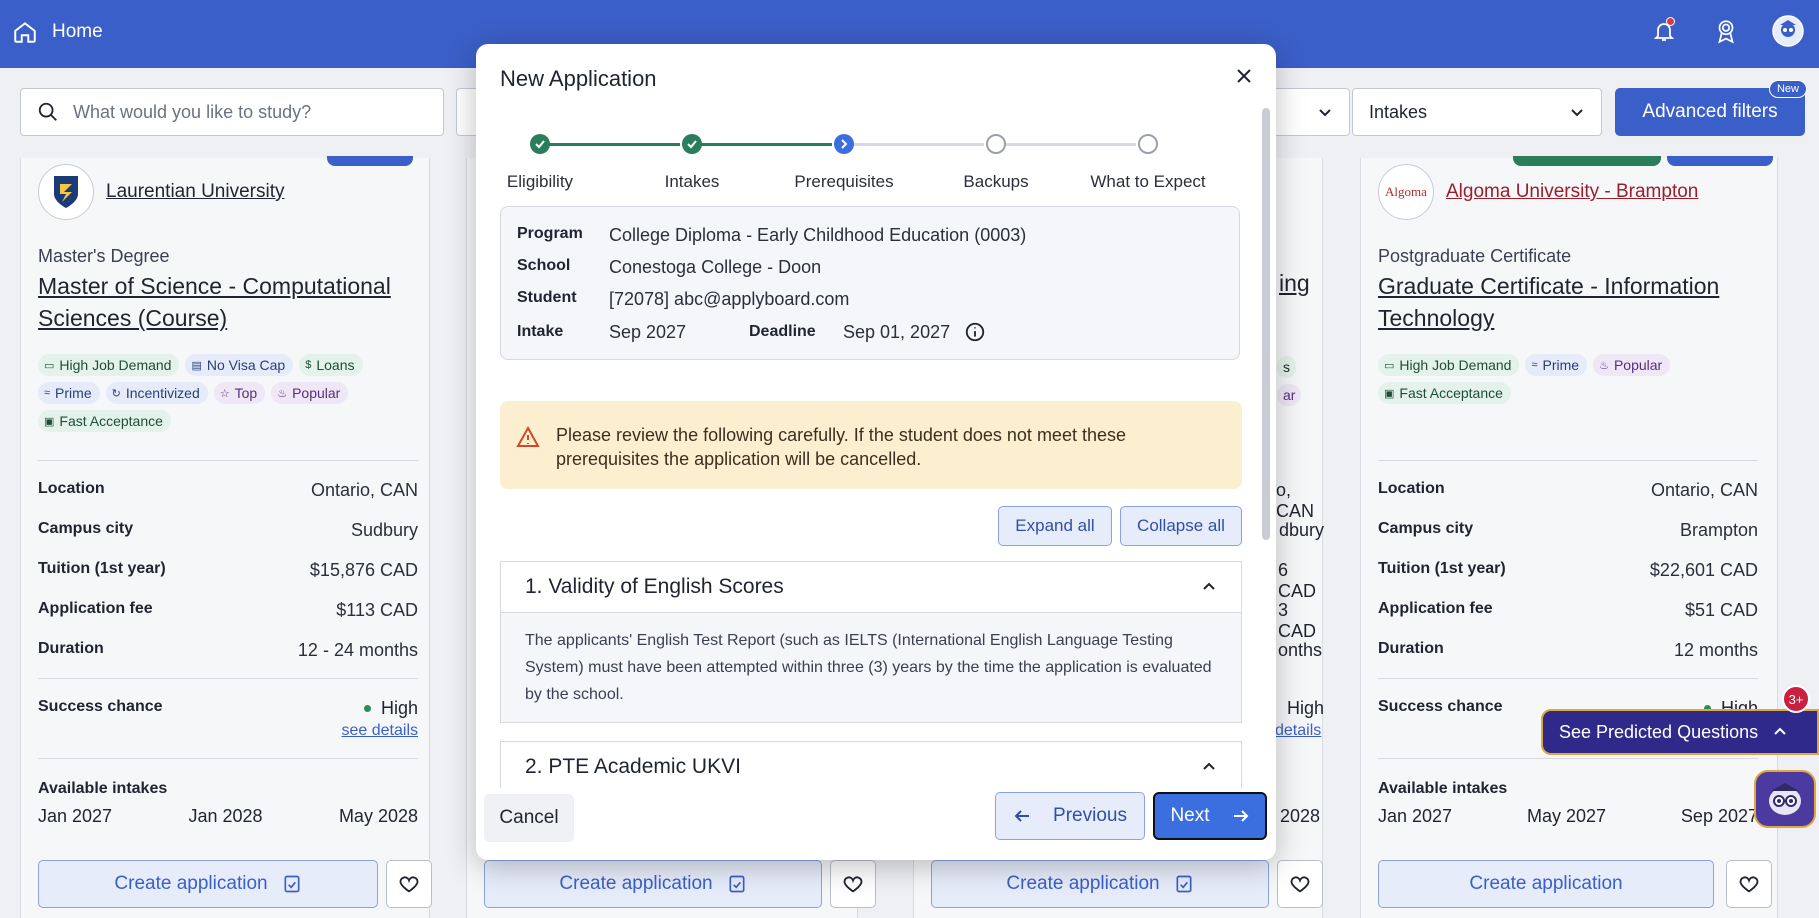 The width and height of the screenshot is (1819, 918). I want to click on advanced-filters-label: Advanced filters, so click(1710, 111).